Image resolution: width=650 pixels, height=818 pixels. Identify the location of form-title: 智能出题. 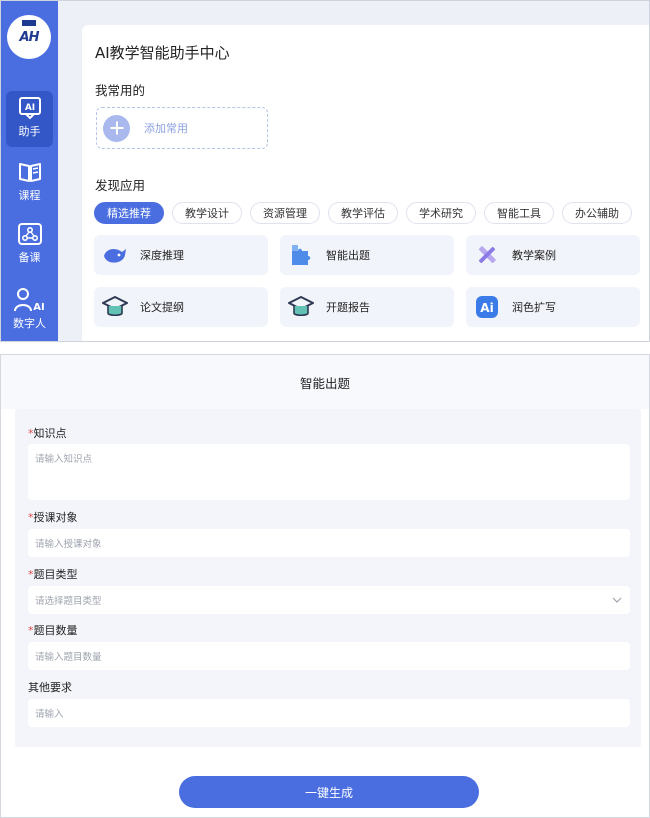
(324, 383).